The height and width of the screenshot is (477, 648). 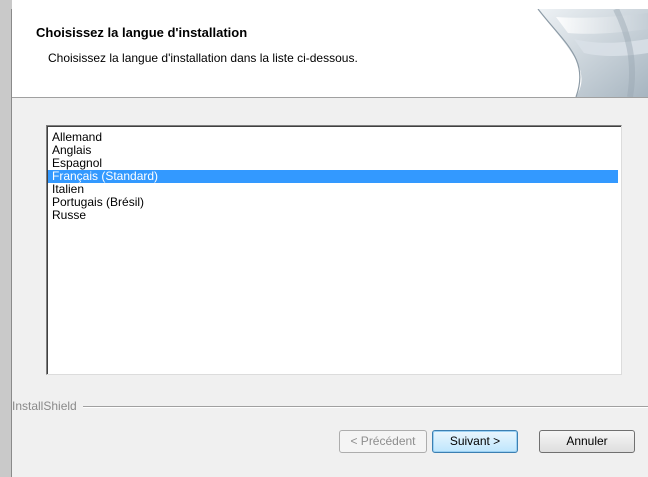 I want to click on brand-separator: InstallShield, so click(x=330, y=406).